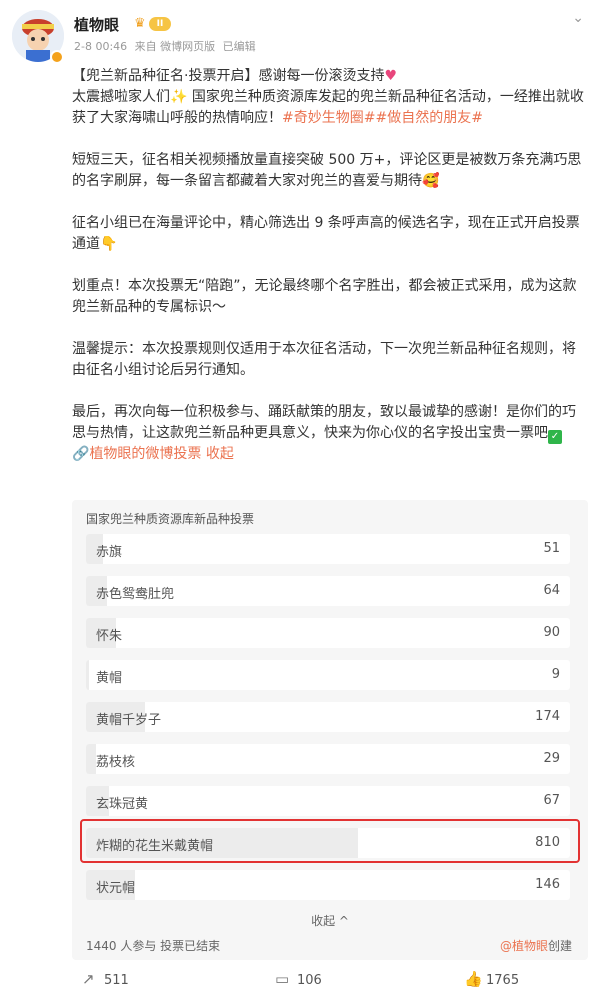 This screenshot has width=600, height=1000. What do you see at coordinates (122, 804) in the screenshot?
I see `poll-option-label: 玄珠冠黄` at bounding box center [122, 804].